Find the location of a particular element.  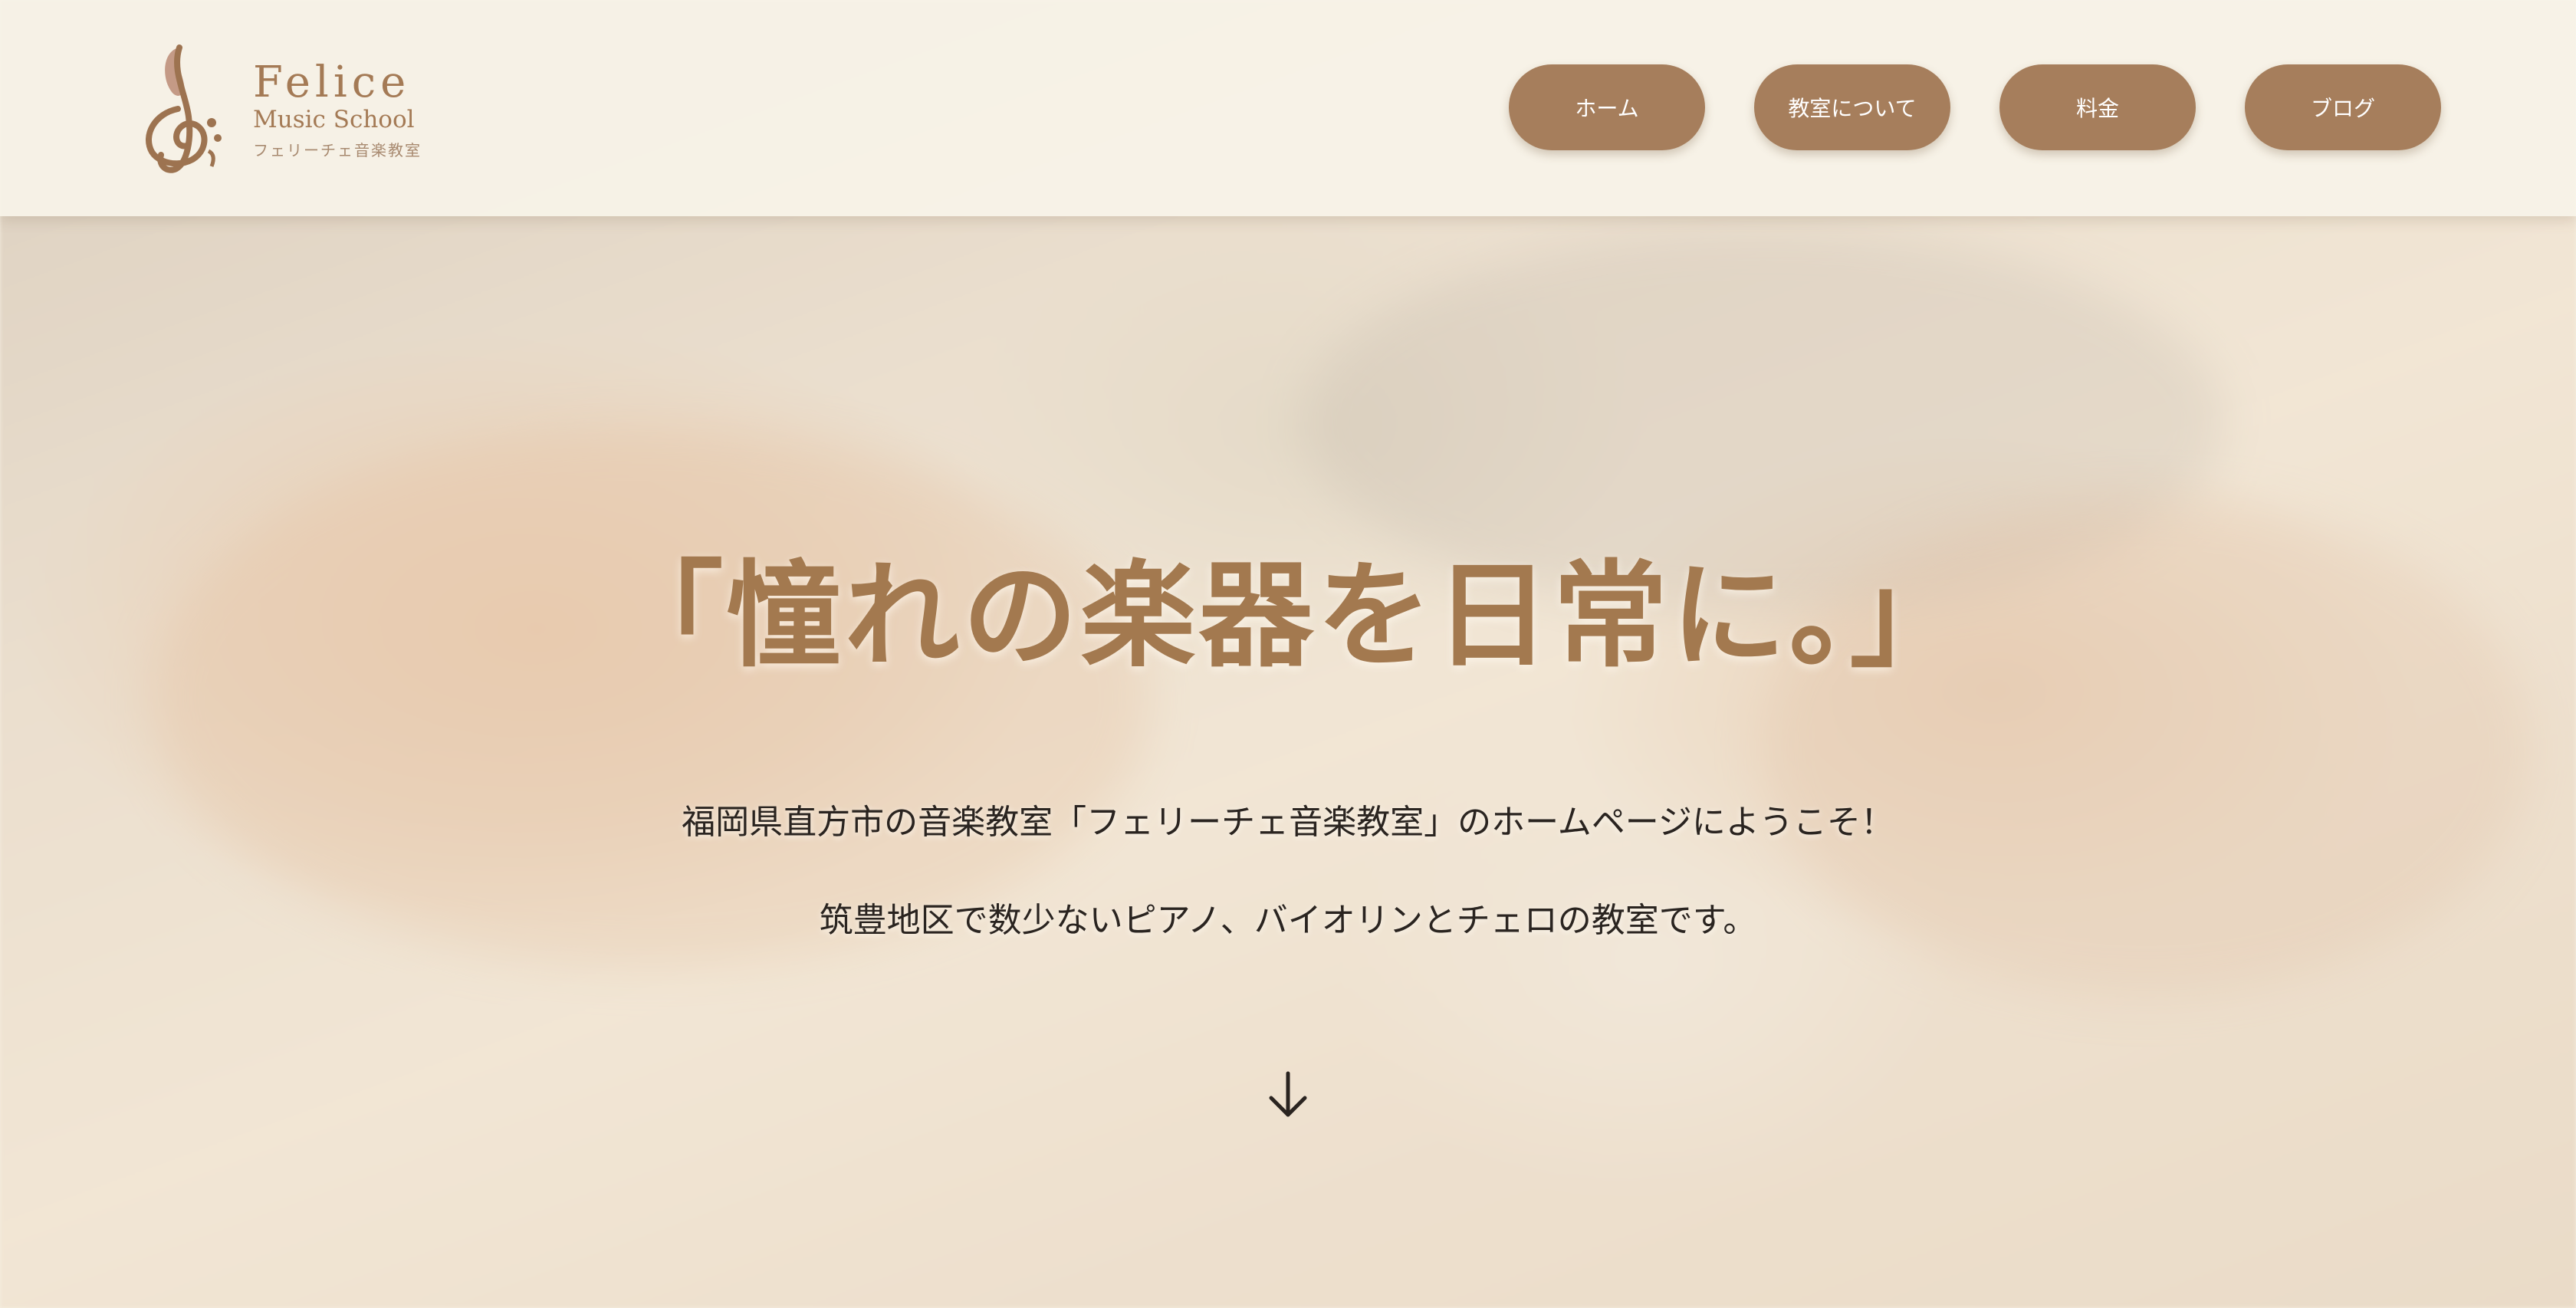

main-nav: ホーム 教室について 料金 ブログ is located at coordinates (1975, 107).